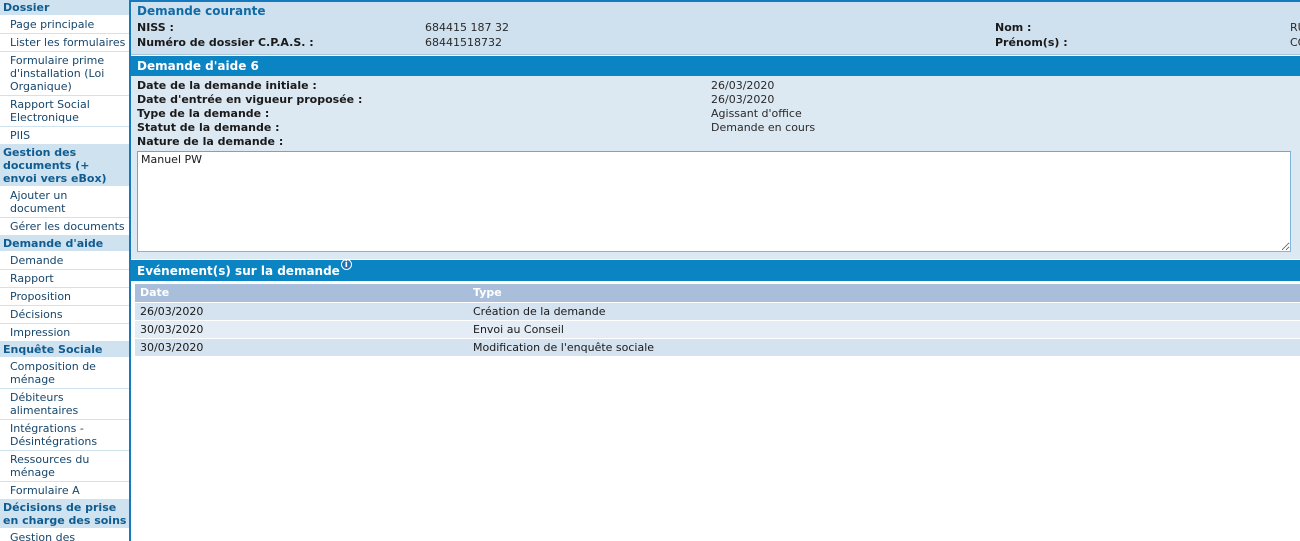  What do you see at coordinates (467, 27) in the screenshot?
I see `niss-value: 684415 187 32` at bounding box center [467, 27].